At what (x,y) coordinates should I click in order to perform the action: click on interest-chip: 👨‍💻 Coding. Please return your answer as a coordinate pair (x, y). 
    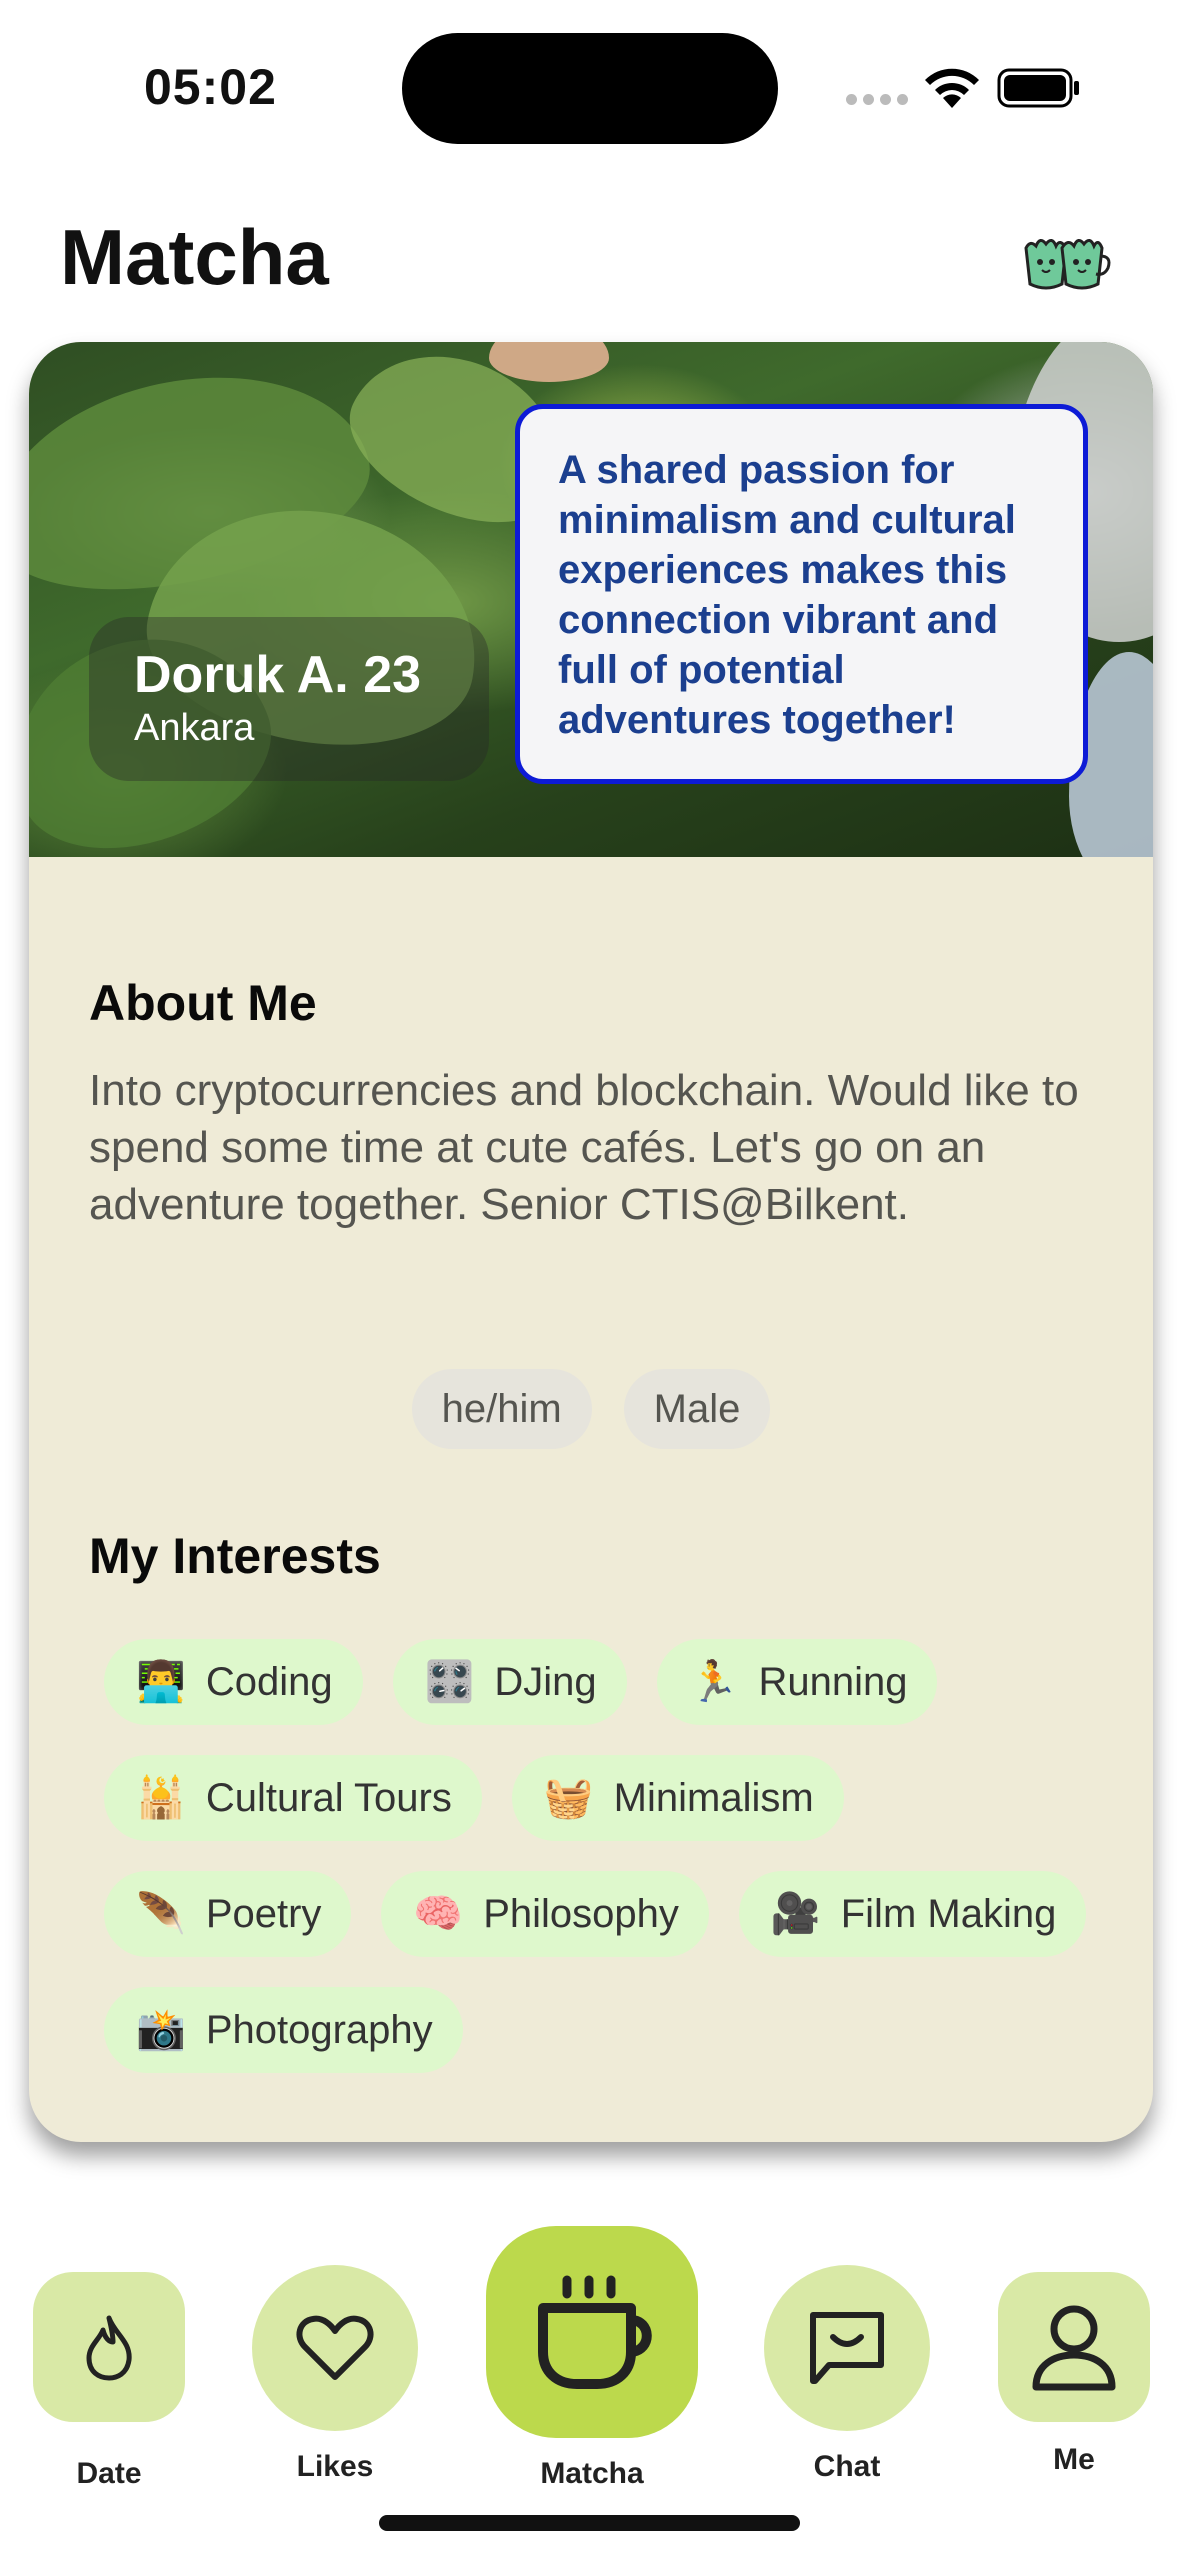
    Looking at the image, I should click on (233, 1682).